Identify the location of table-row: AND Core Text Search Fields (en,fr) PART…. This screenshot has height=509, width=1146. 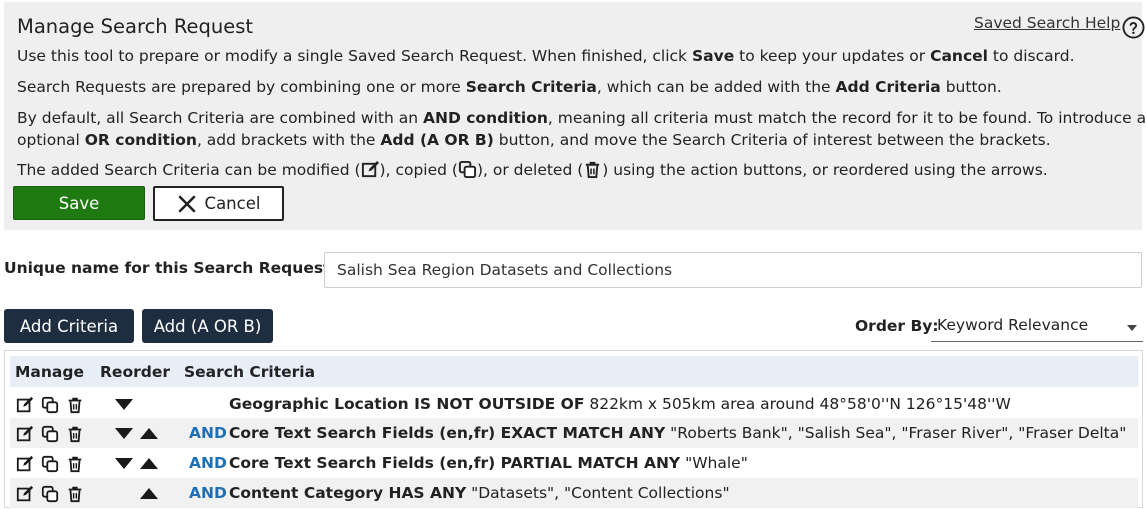
(574, 463).